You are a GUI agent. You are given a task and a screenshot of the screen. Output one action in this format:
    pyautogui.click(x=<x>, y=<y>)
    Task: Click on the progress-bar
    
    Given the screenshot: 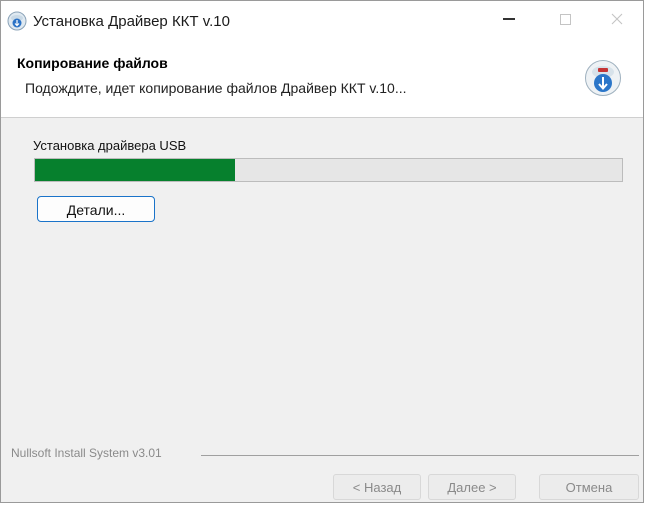 What is the action you would take?
    pyautogui.click(x=328, y=170)
    